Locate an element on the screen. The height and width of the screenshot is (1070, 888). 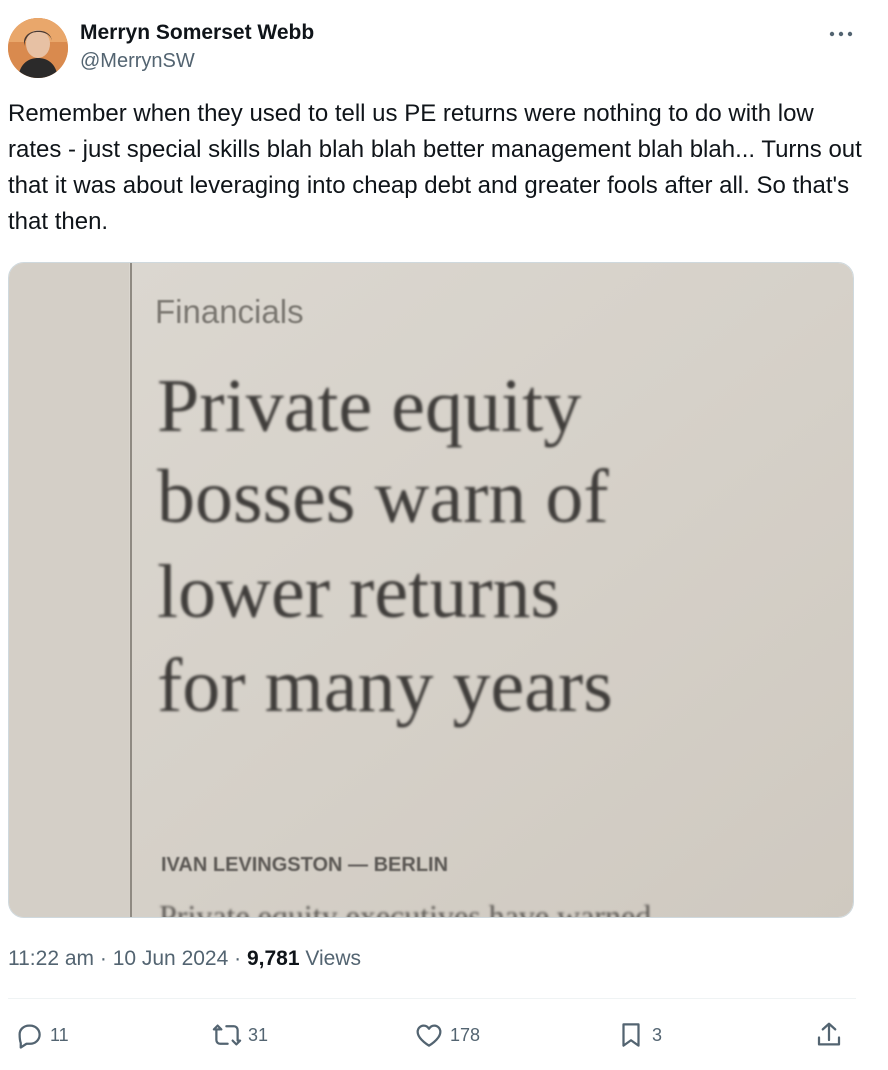
share-button is located at coordinates (829, 1035).